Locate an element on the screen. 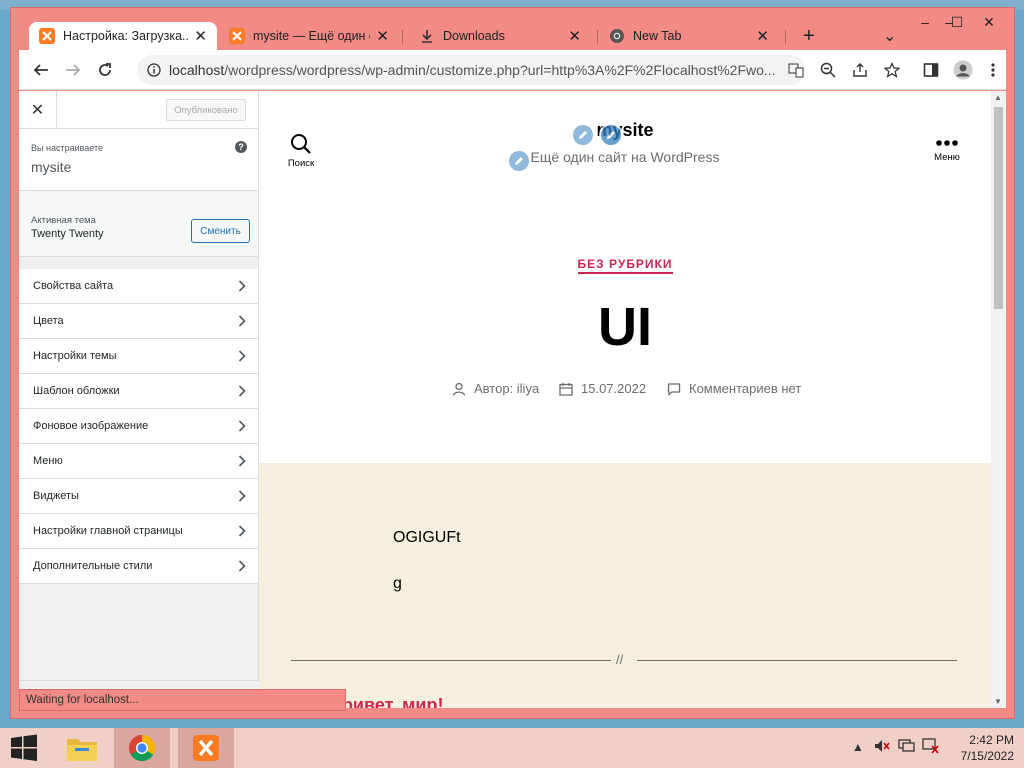  tab-customizer: Настройка: Загрузка... ✕ is located at coordinates (123, 36).